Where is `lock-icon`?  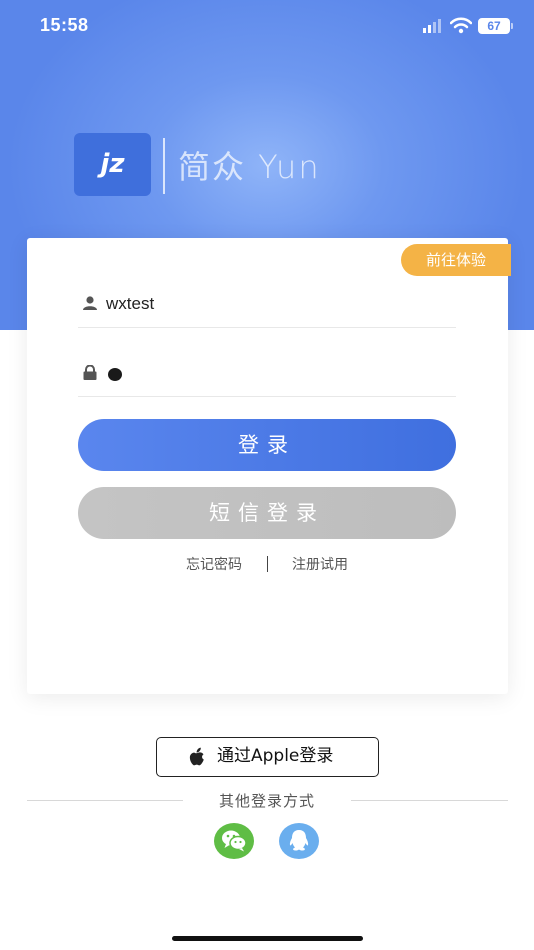
lock-icon is located at coordinates (90, 372).